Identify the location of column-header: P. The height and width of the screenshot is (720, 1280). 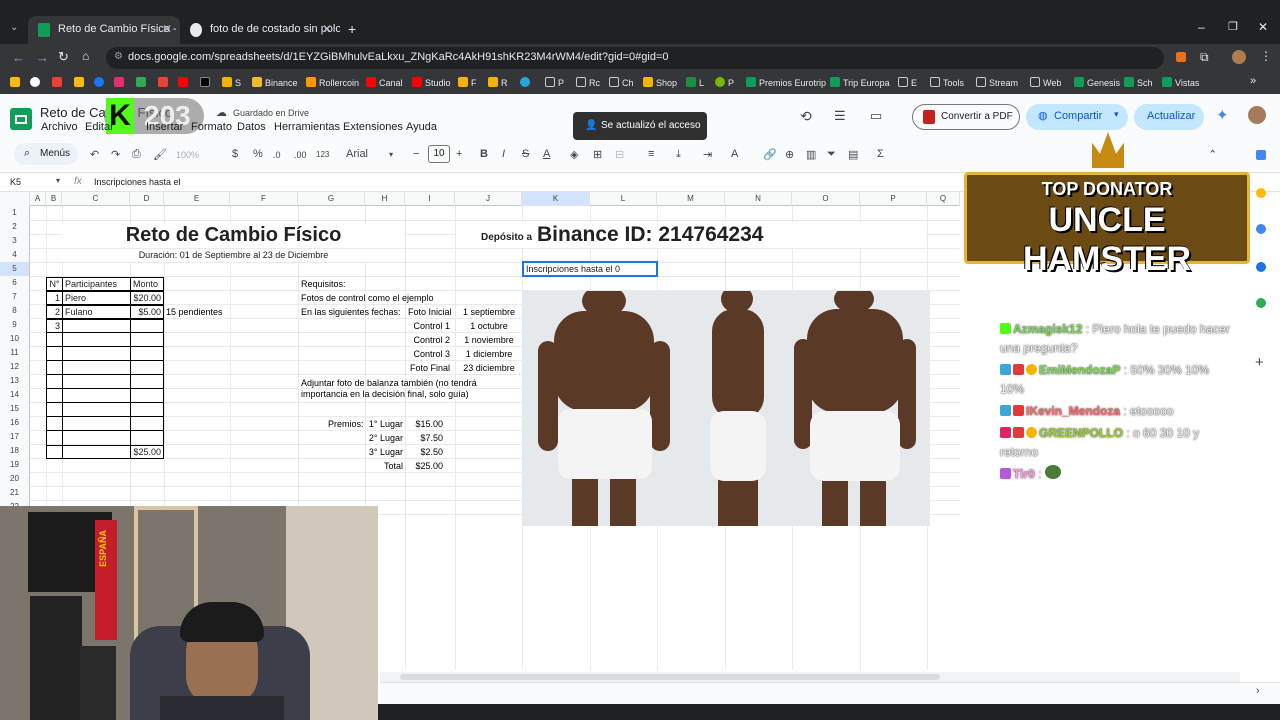
(893, 199).